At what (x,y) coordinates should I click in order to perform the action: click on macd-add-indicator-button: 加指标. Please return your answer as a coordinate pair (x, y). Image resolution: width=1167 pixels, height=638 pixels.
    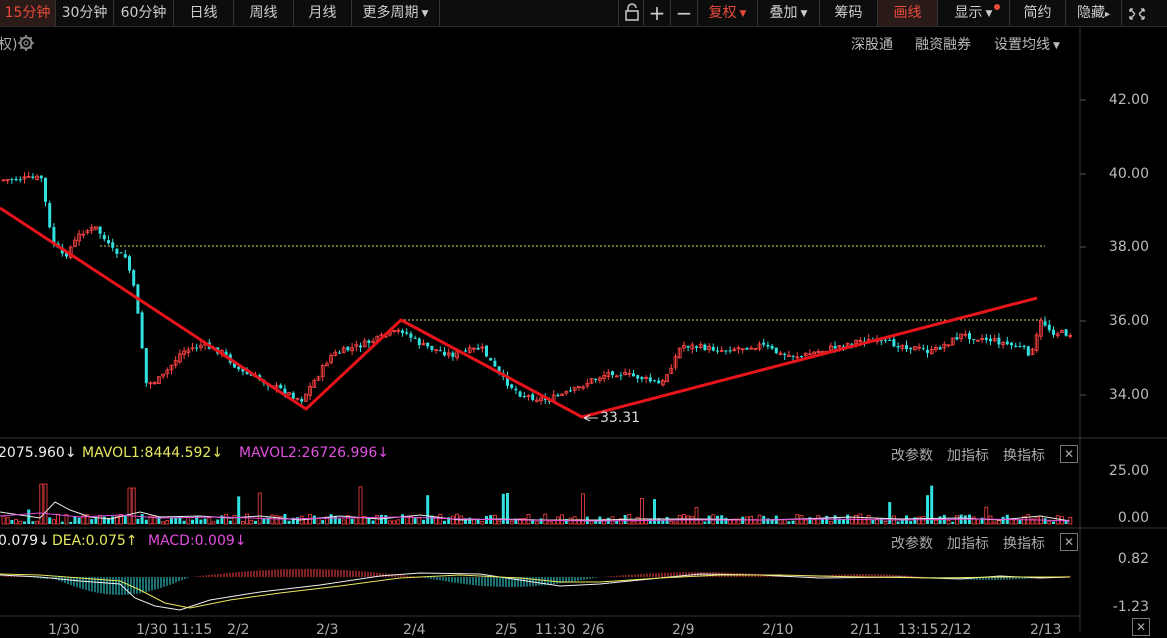
    Looking at the image, I should click on (968, 543).